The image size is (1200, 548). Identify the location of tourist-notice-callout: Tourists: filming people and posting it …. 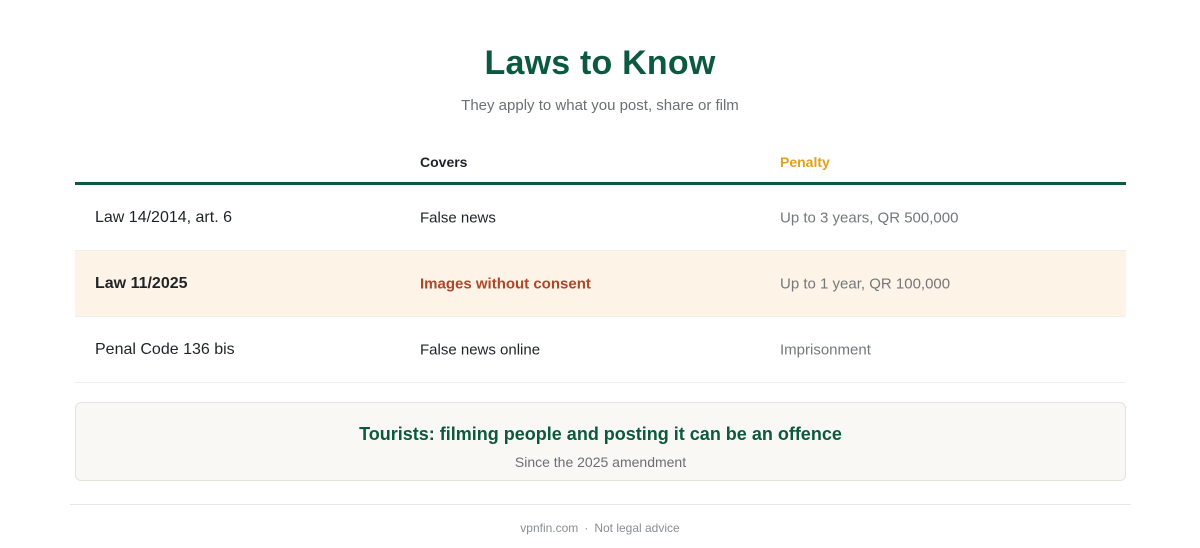
(600, 441).